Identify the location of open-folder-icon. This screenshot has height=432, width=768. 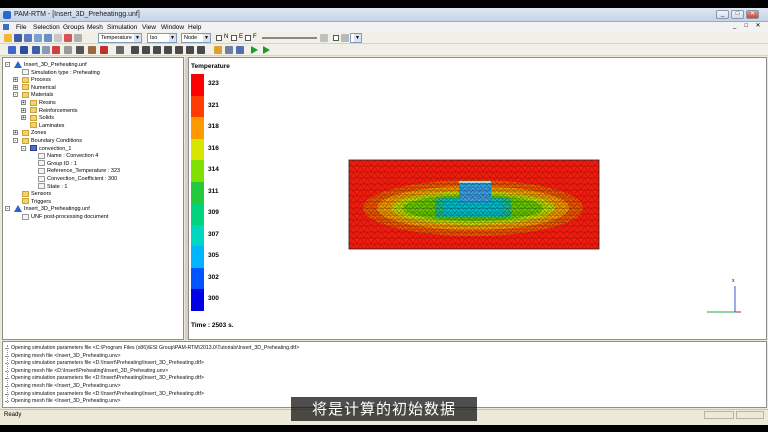
(8, 38).